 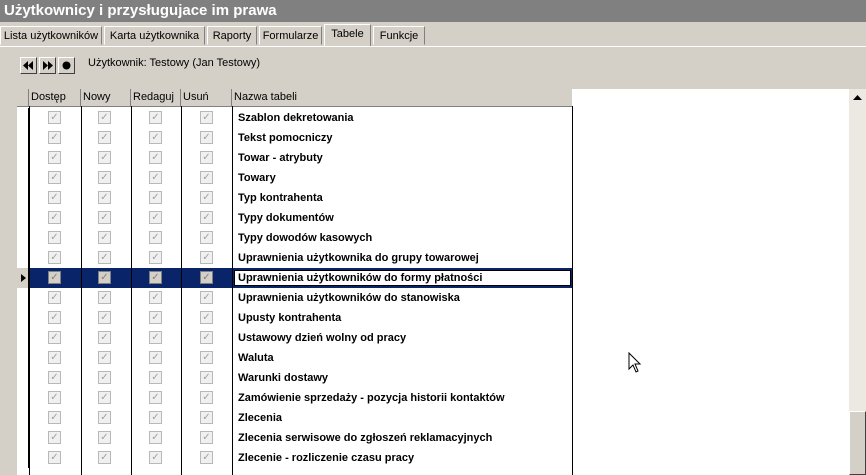 What do you see at coordinates (347, 35) in the screenshot?
I see `tab-tables: Tabele` at bounding box center [347, 35].